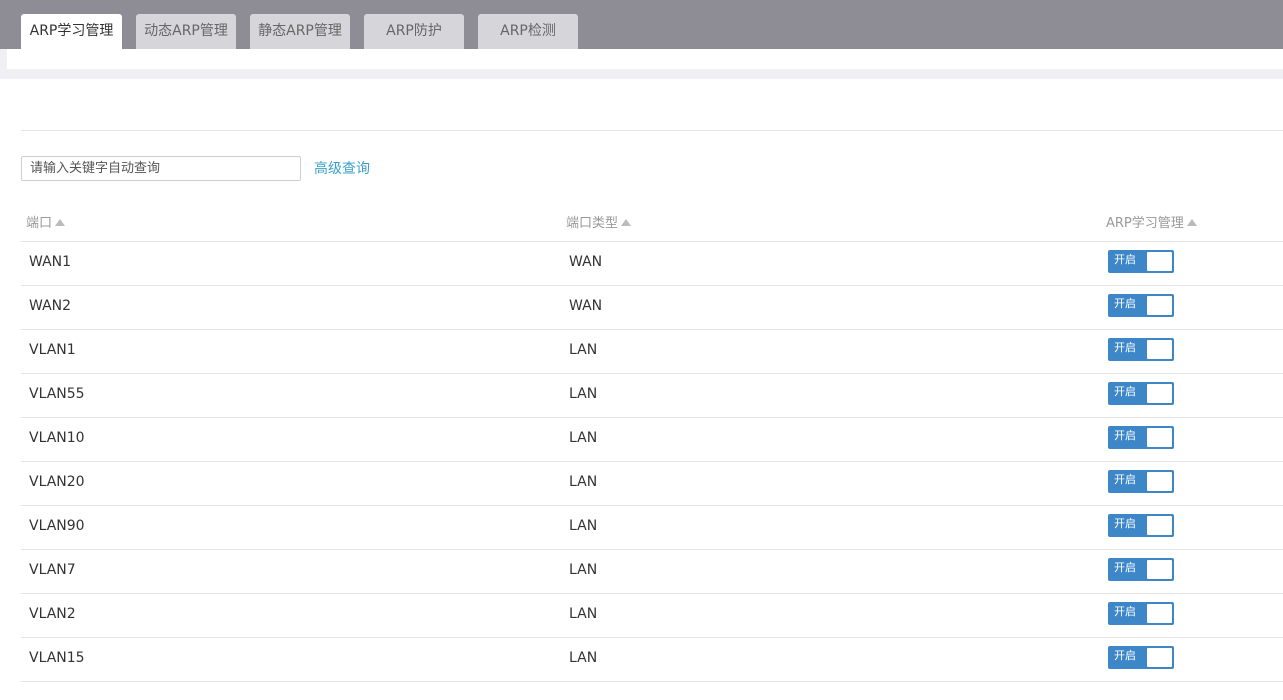 Image resolution: width=1283 pixels, height=700 pixels. What do you see at coordinates (652, 264) in the screenshot?
I see `table-row: WAN1 WAN 开启` at bounding box center [652, 264].